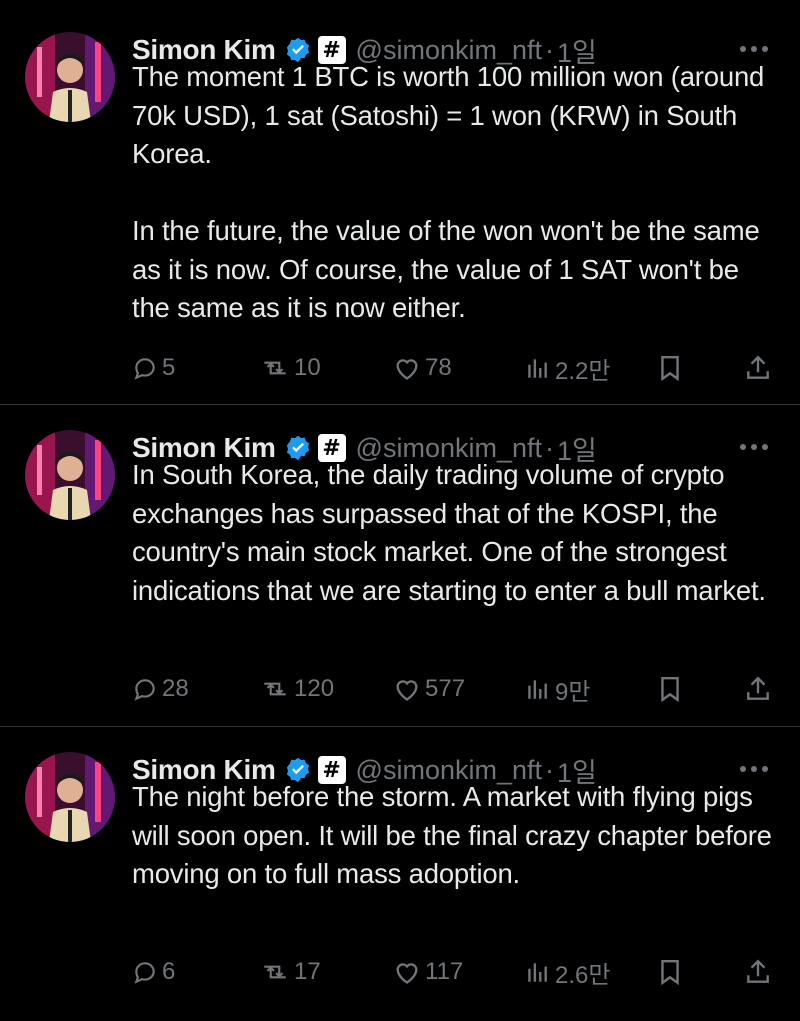 The width and height of the screenshot is (800, 1021). I want to click on like-button: 577, so click(429, 689).